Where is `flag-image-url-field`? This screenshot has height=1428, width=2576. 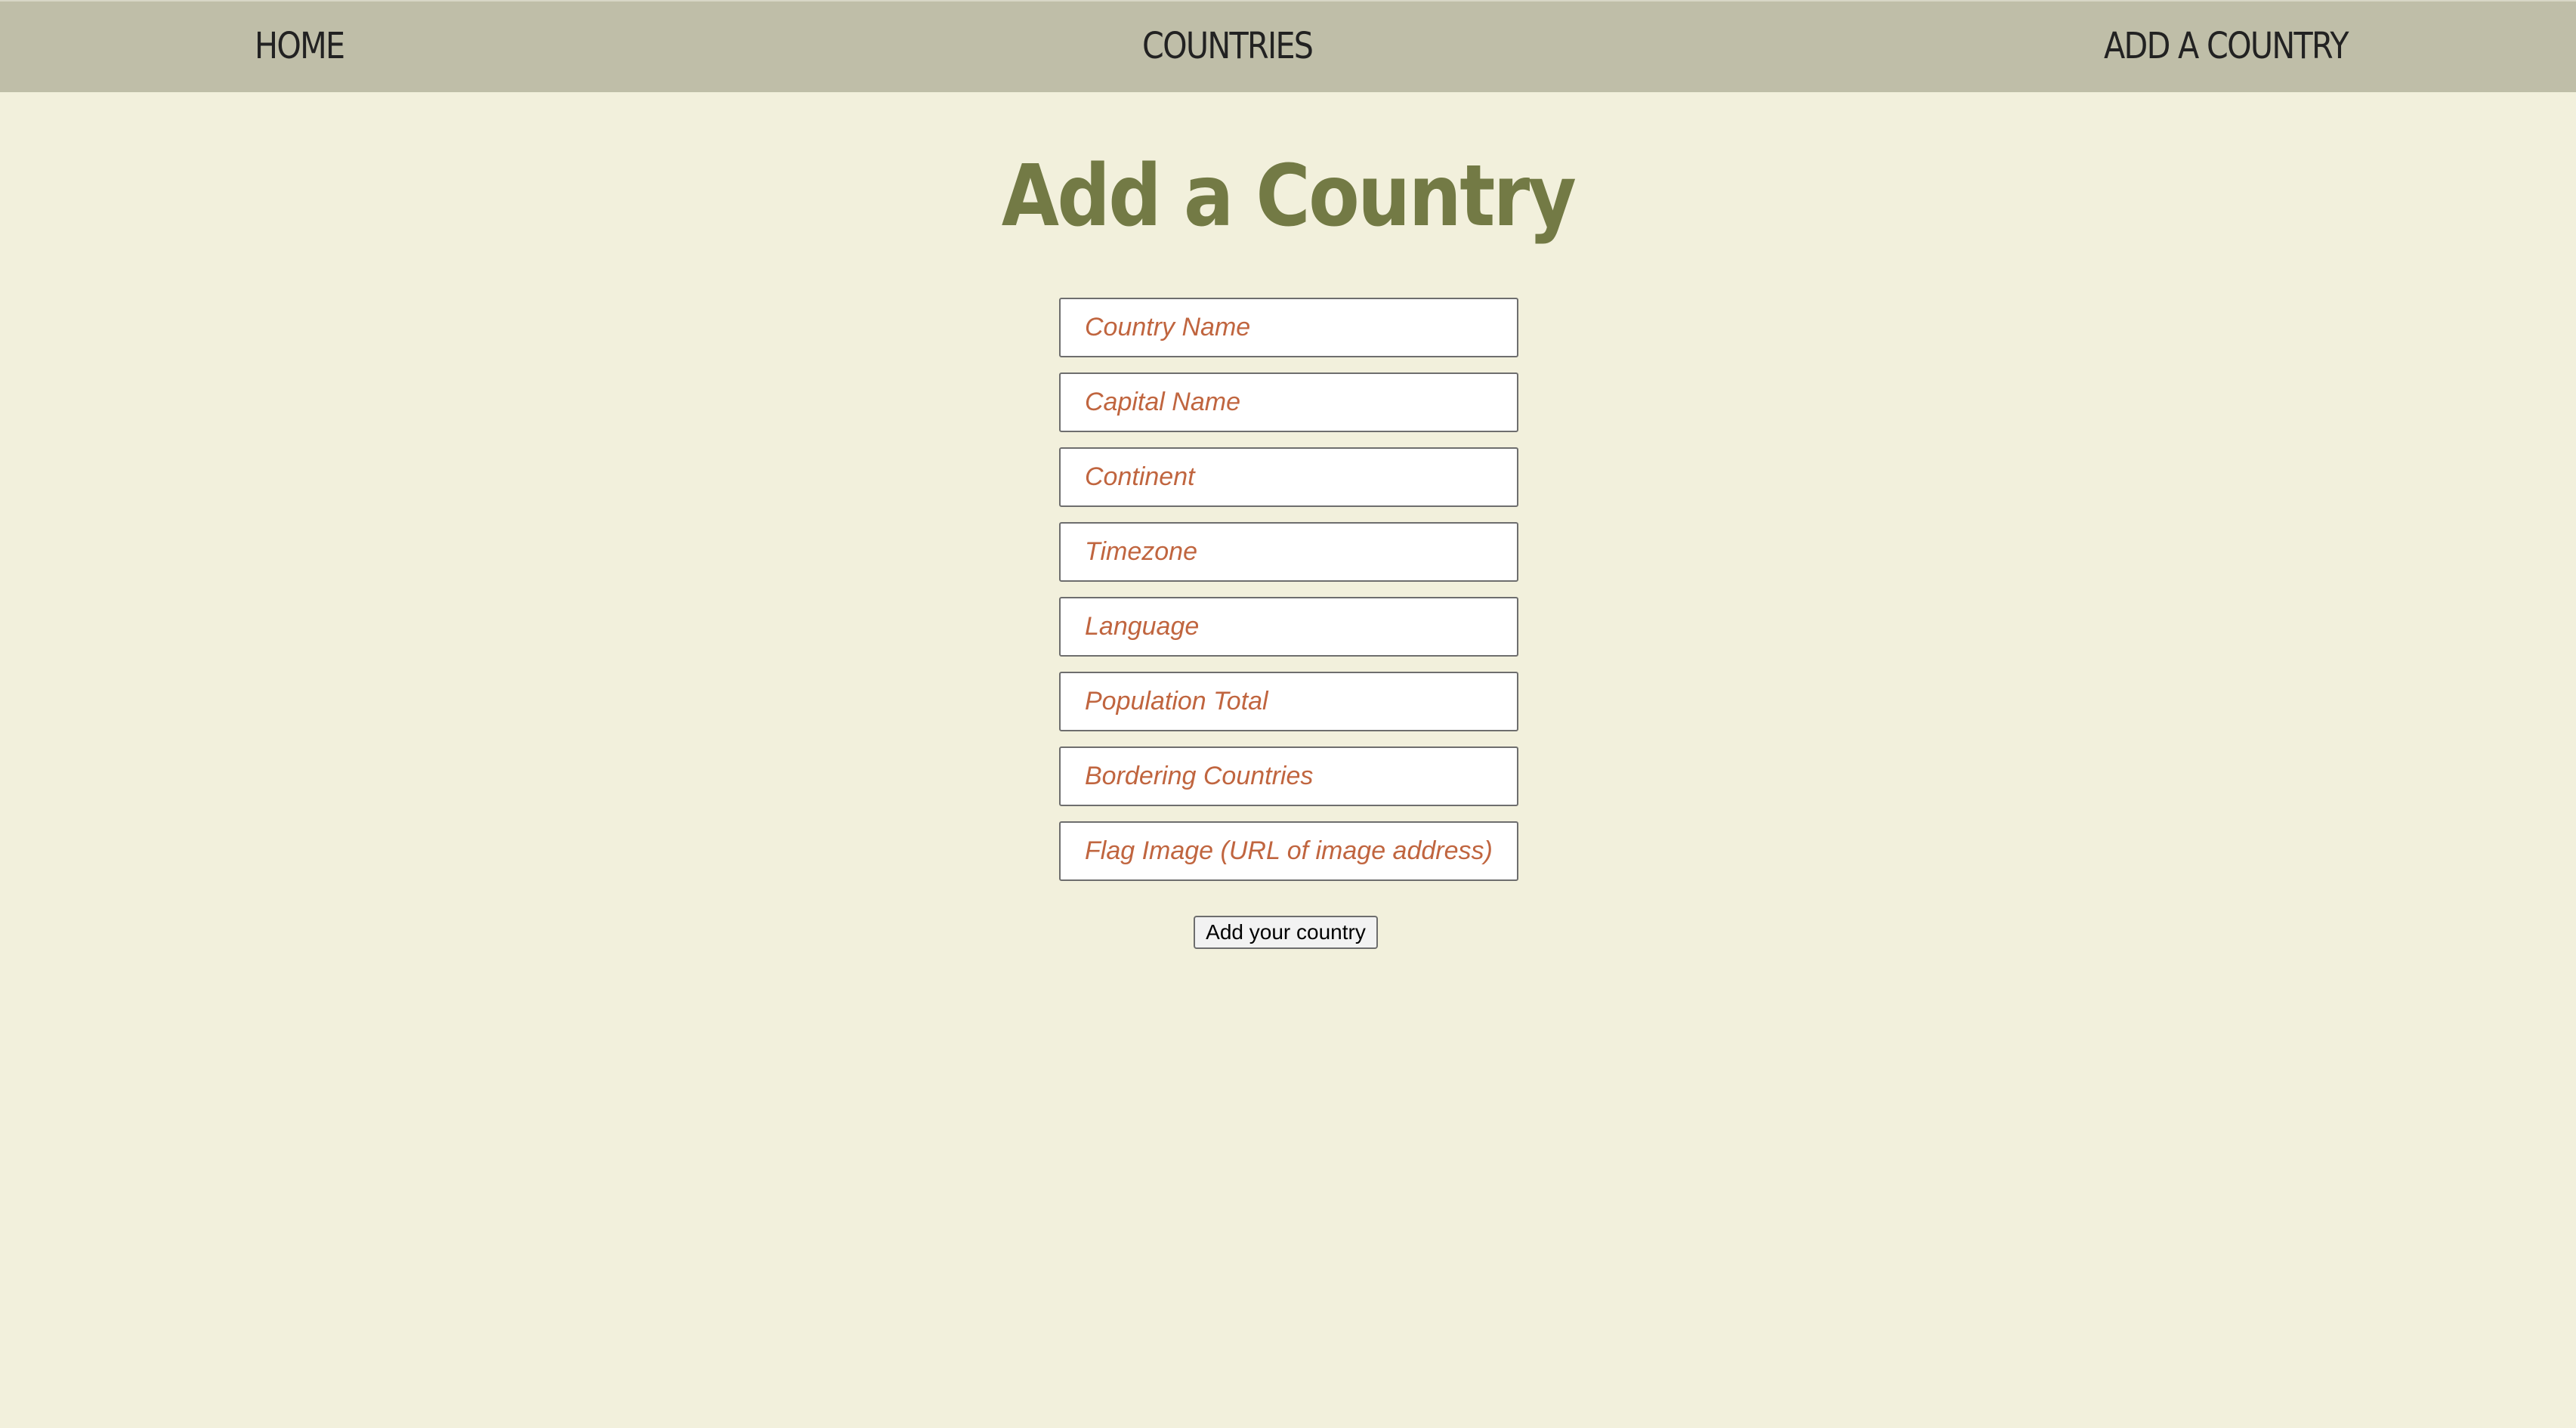 flag-image-url-field is located at coordinates (1288, 851).